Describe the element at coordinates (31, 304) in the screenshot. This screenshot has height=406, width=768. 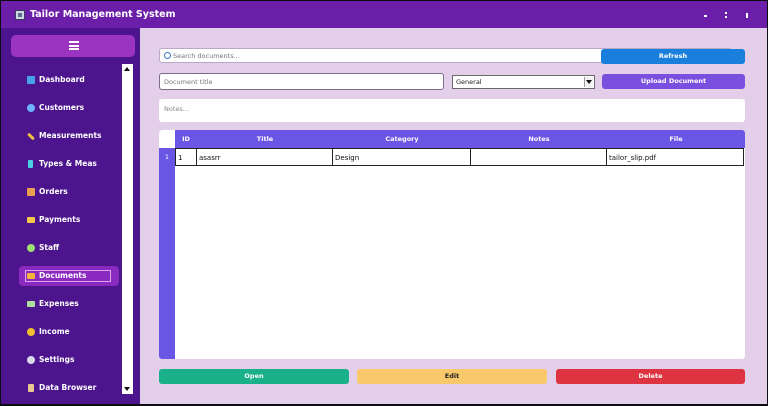
I see `money-icon` at that location.